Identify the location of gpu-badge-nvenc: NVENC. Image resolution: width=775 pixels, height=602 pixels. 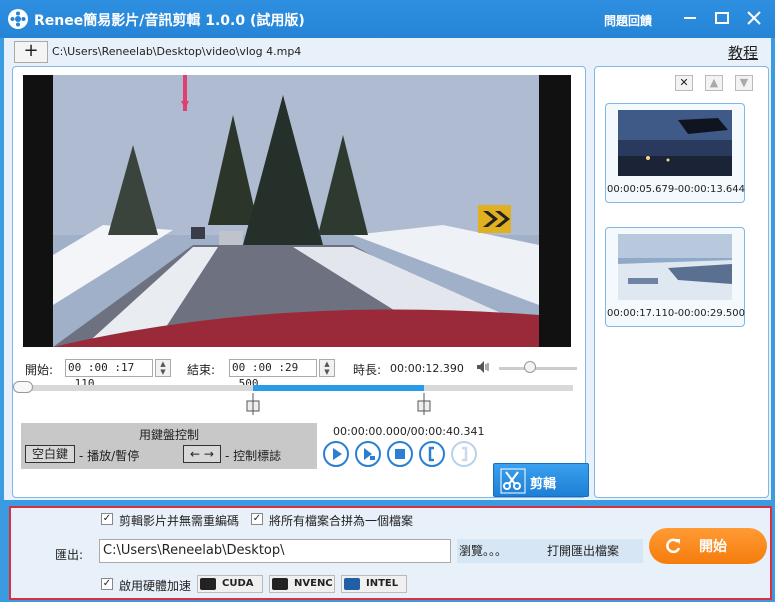
(302, 584).